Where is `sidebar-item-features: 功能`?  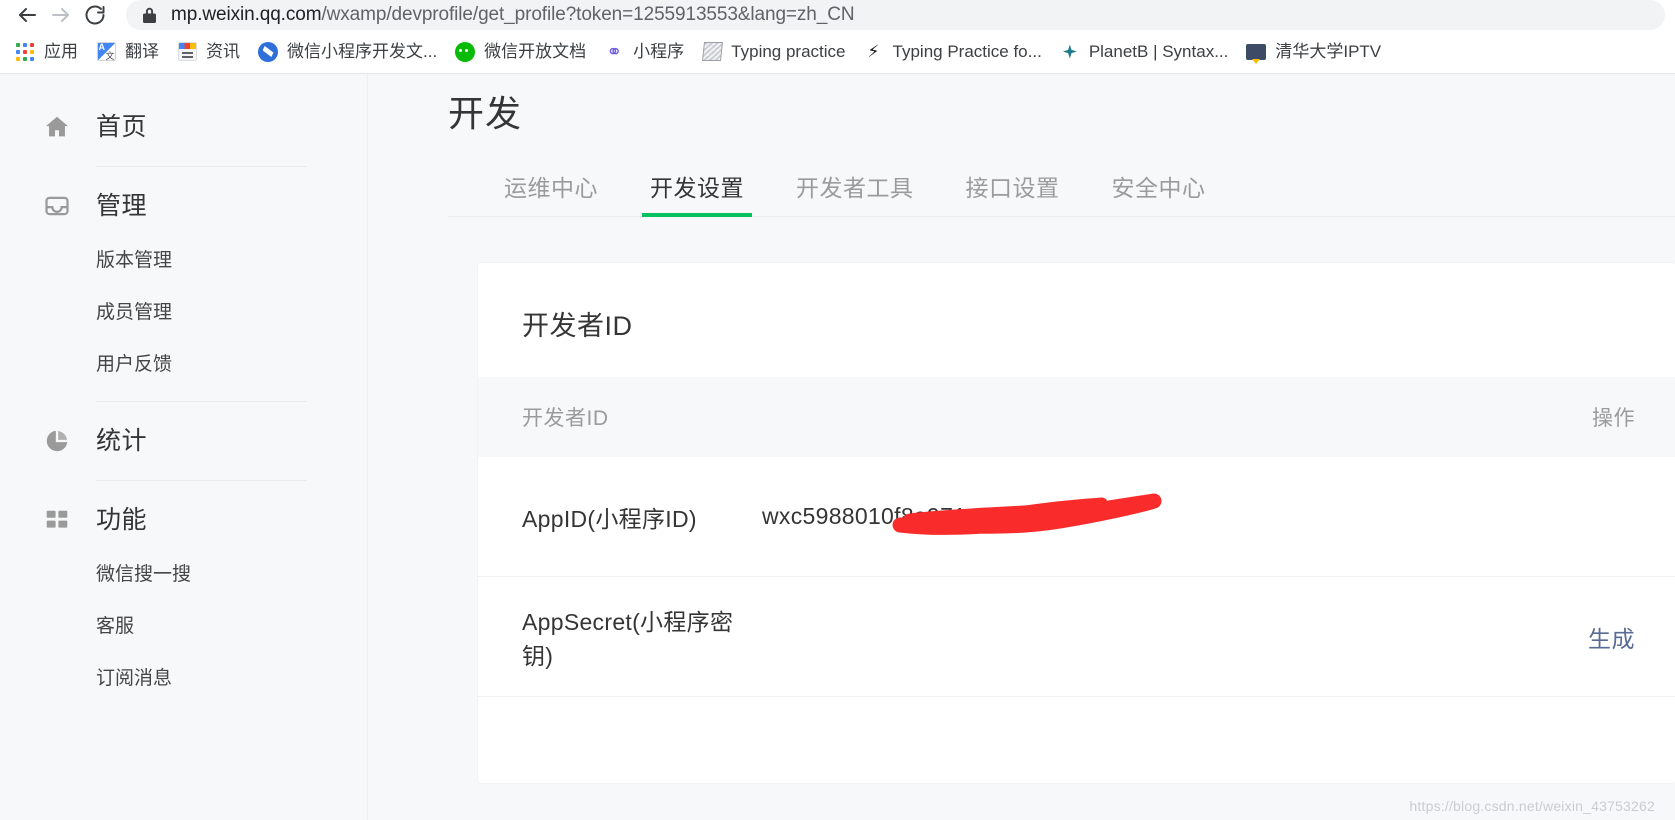
sidebar-item-features: 功能 is located at coordinates (183, 520).